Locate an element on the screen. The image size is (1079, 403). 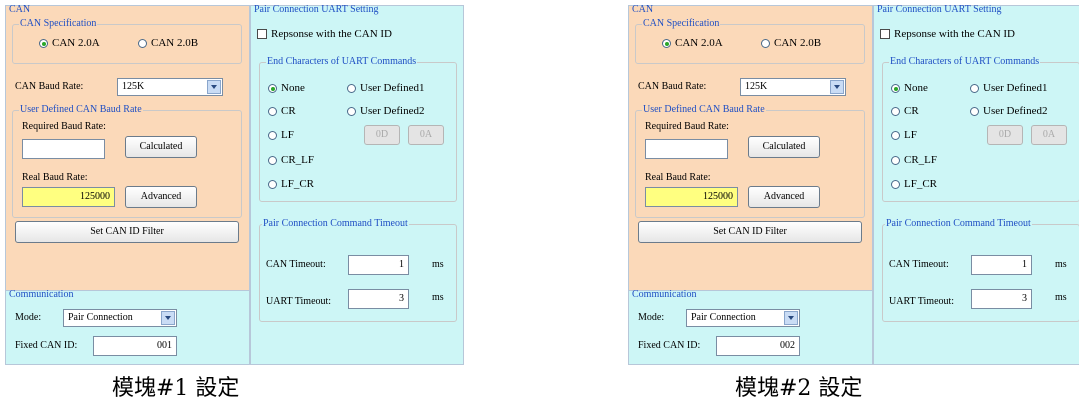
user-baud-title: User Defined CAN Baud Rate is located at coordinates (704, 109).